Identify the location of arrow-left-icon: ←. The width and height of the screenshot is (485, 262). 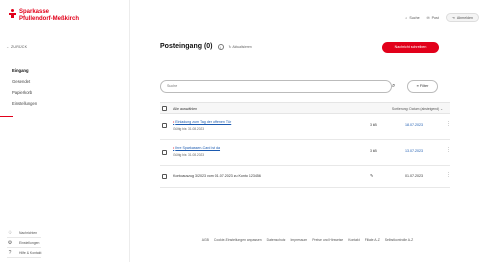
(8, 47).